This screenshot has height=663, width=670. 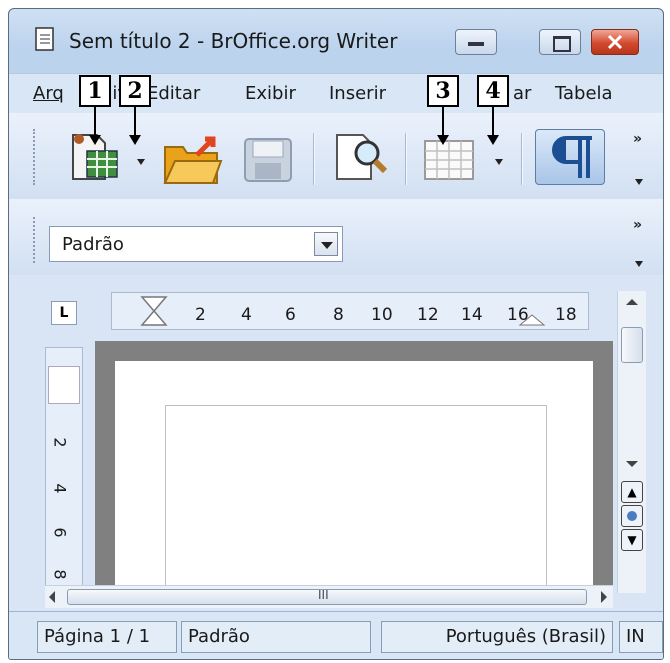 What do you see at coordinates (631, 442) in the screenshot?
I see `vertical-scrollbar: ▲ ▼` at bounding box center [631, 442].